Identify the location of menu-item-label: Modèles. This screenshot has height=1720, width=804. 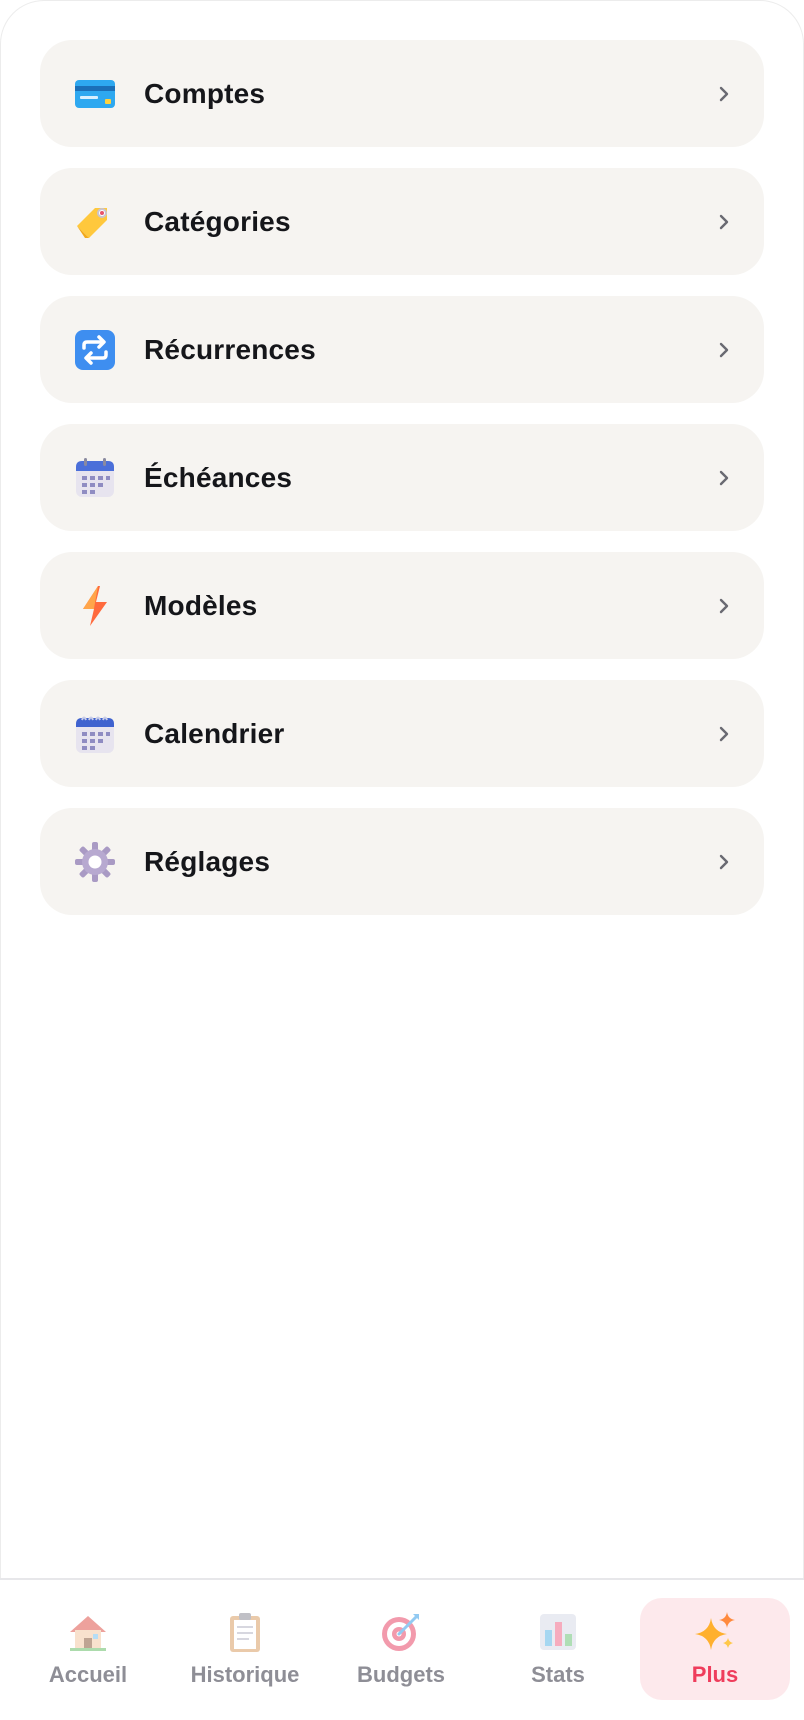
(201, 605).